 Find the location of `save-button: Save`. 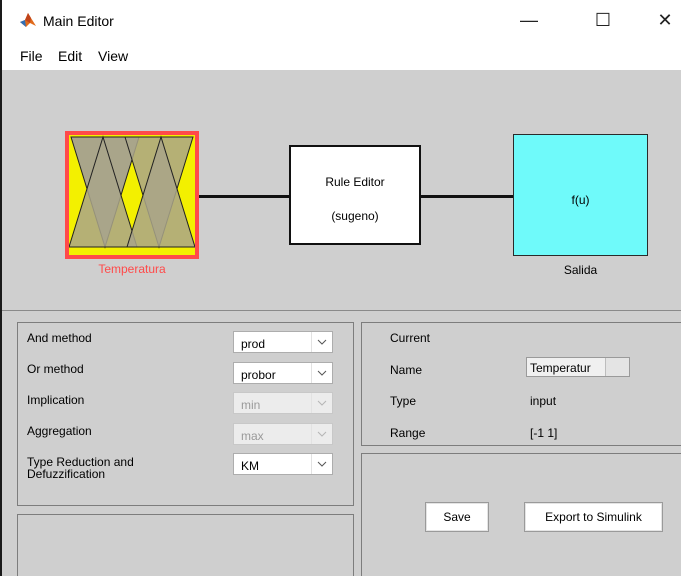

save-button: Save is located at coordinates (457, 517).